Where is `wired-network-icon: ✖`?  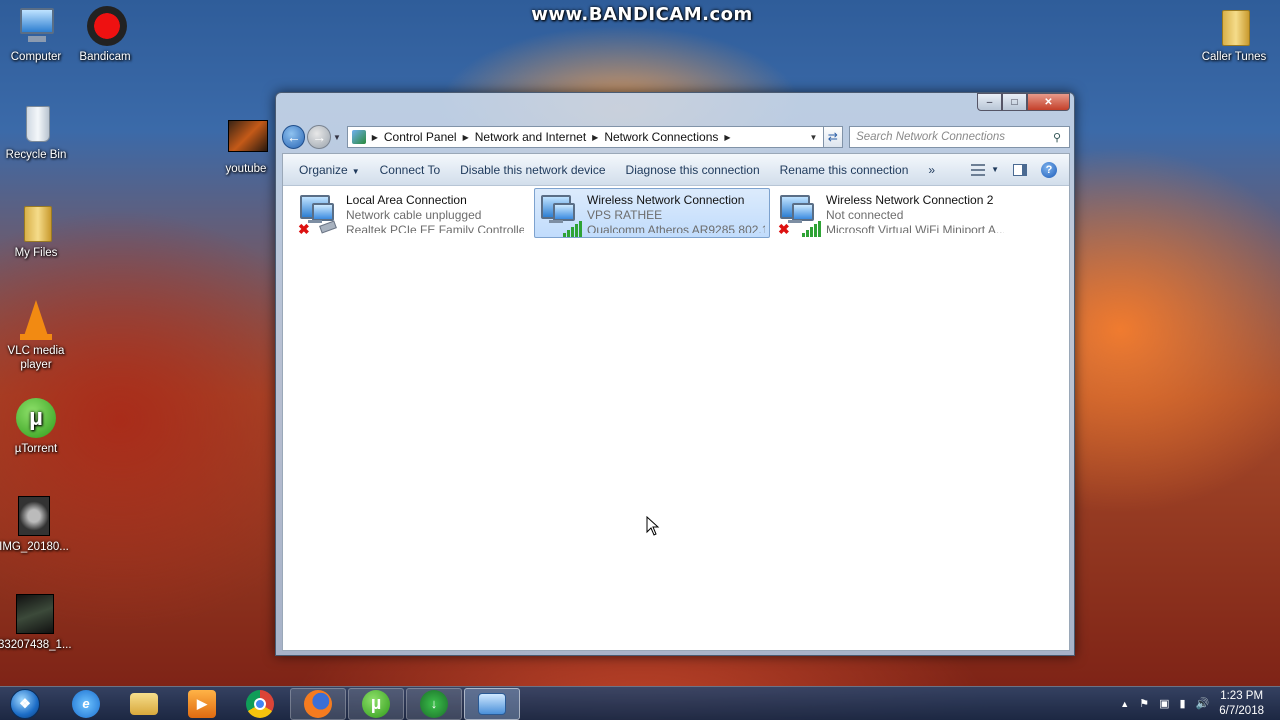
wired-network-icon: ✖ is located at coordinates (318, 215).